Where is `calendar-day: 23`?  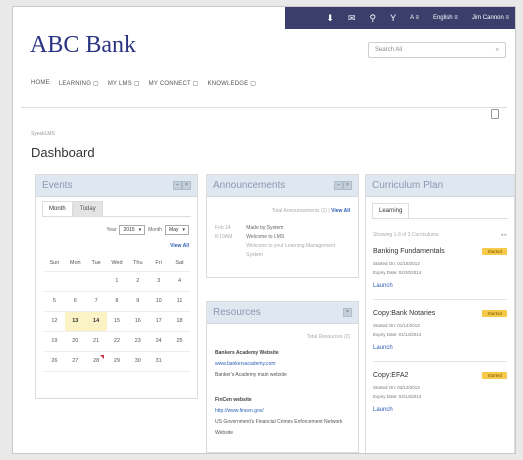
calendar-day: 23 is located at coordinates (138, 341).